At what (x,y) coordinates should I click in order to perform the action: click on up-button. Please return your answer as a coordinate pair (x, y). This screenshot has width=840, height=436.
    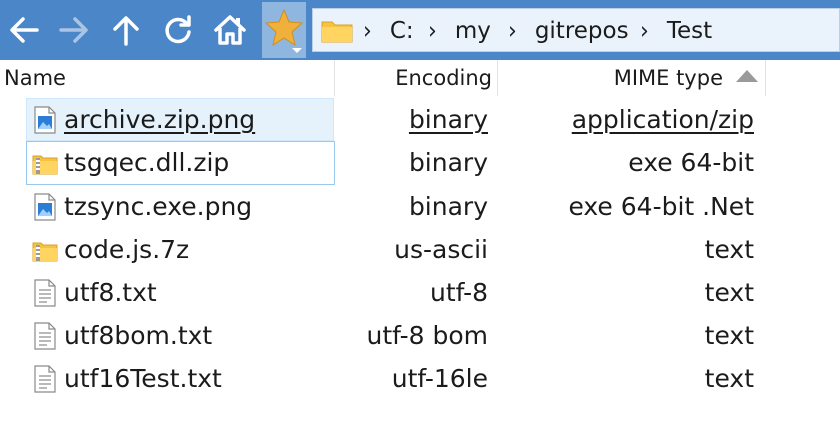
    Looking at the image, I should click on (126, 30).